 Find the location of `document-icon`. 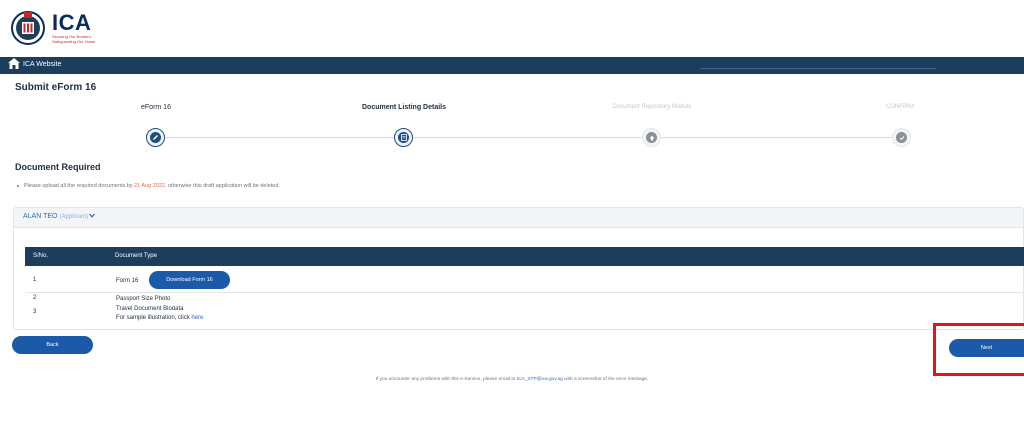

document-icon is located at coordinates (403, 137).